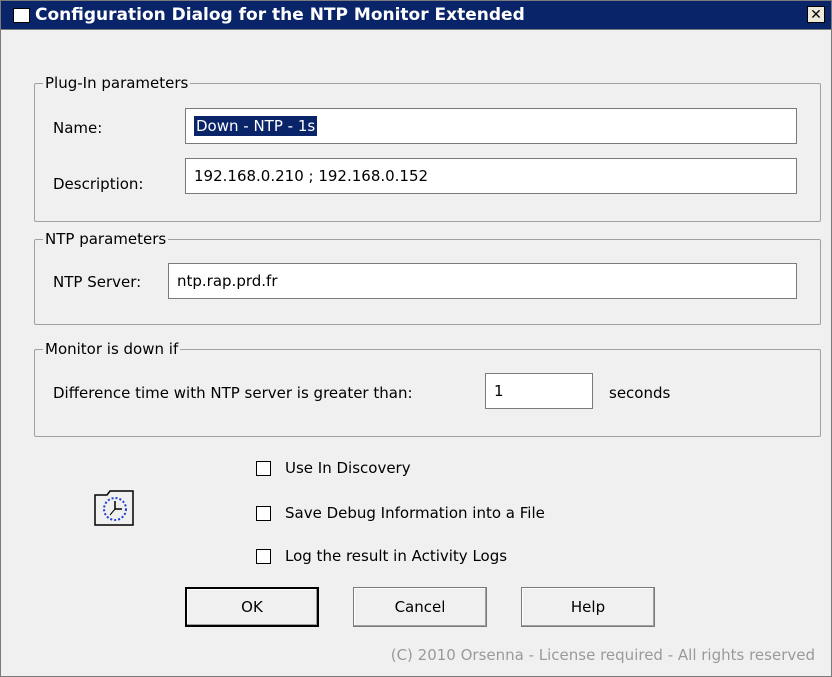 This screenshot has height=677, width=832. Describe the element at coordinates (482, 281) in the screenshot. I see `ntp-server-input` at that location.